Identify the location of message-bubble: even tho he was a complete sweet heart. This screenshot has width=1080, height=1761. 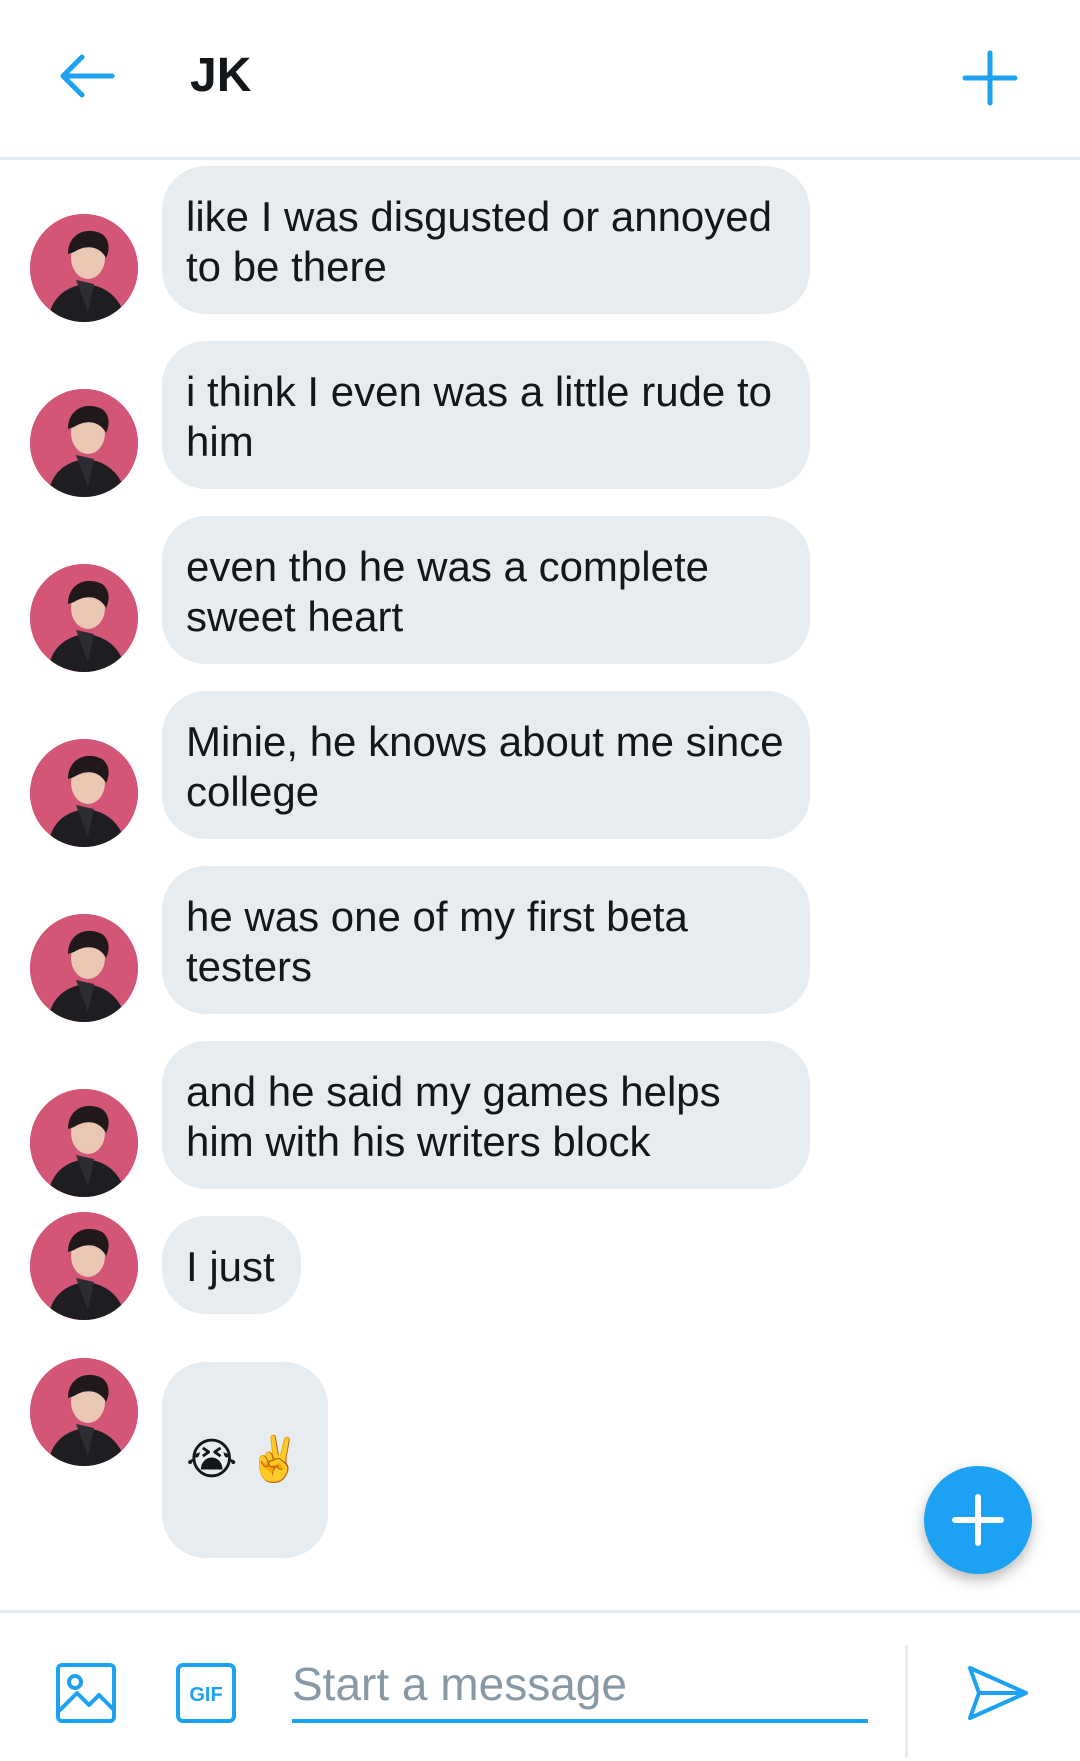
(486, 590).